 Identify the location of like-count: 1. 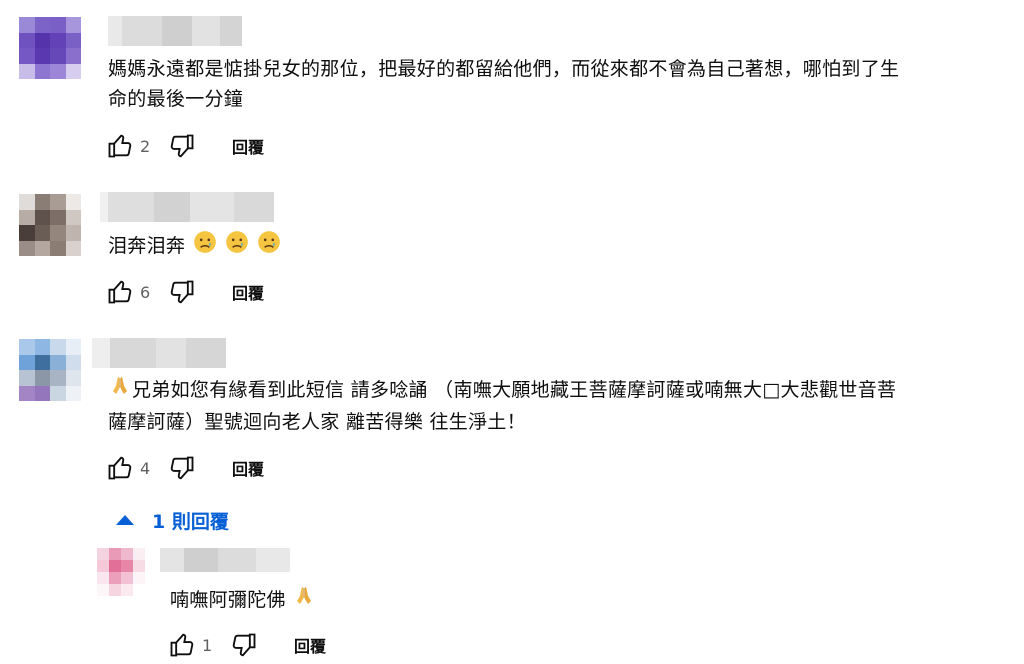
(207, 645).